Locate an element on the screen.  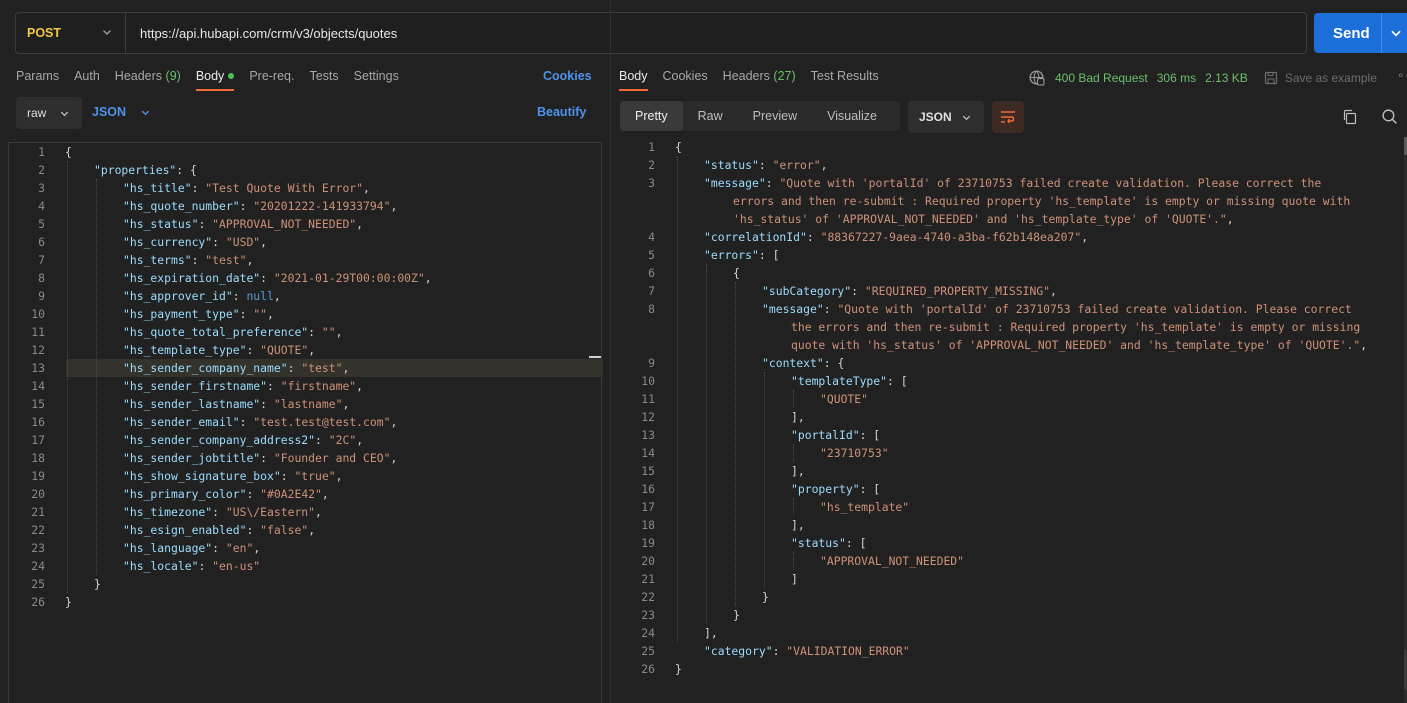
token: } is located at coordinates (97, 584).